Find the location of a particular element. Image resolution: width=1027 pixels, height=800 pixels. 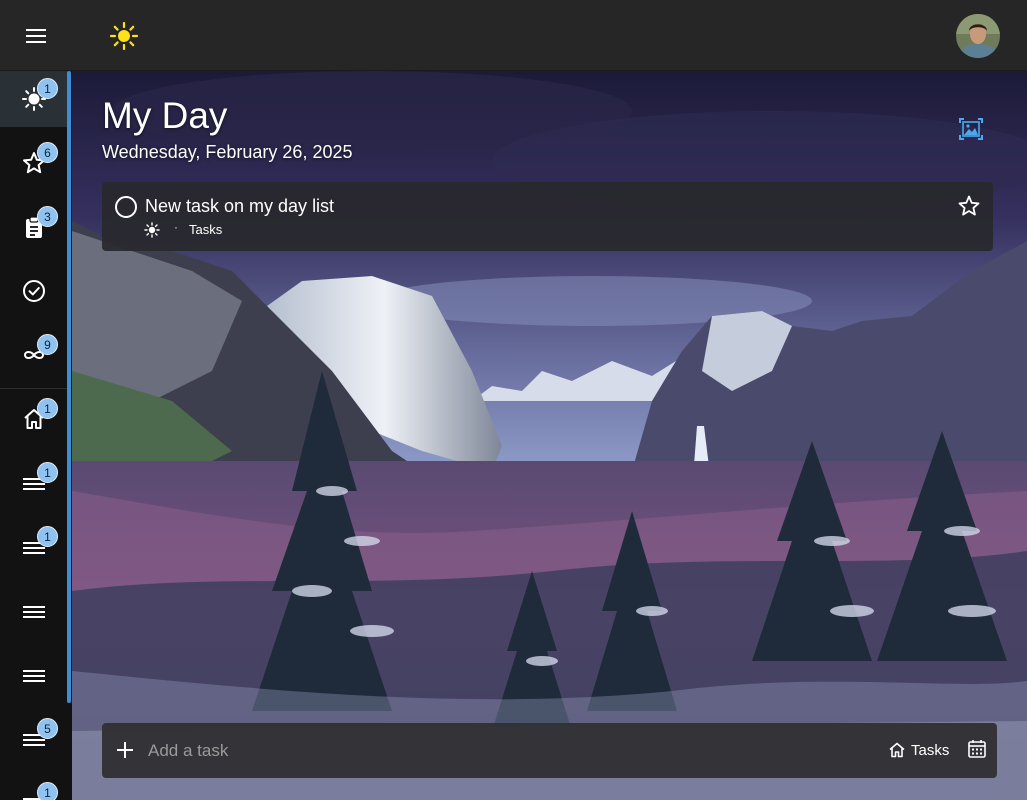

sidebar-item-list: 5 is located at coordinates (33, 739).